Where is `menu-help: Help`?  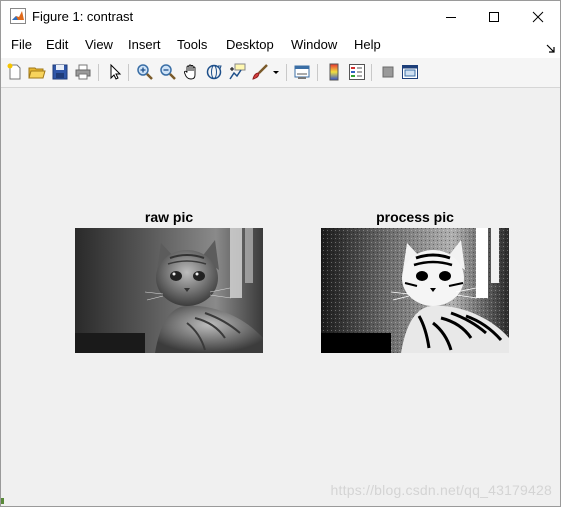
menu-help: Help is located at coordinates (367, 44).